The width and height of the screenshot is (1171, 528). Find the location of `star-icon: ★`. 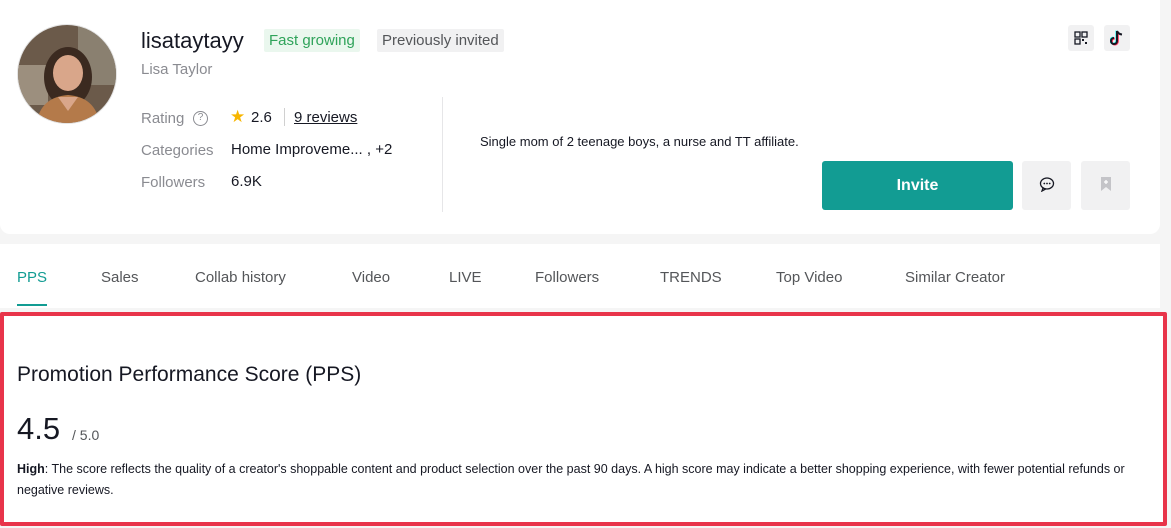

star-icon: ★ is located at coordinates (238, 116).